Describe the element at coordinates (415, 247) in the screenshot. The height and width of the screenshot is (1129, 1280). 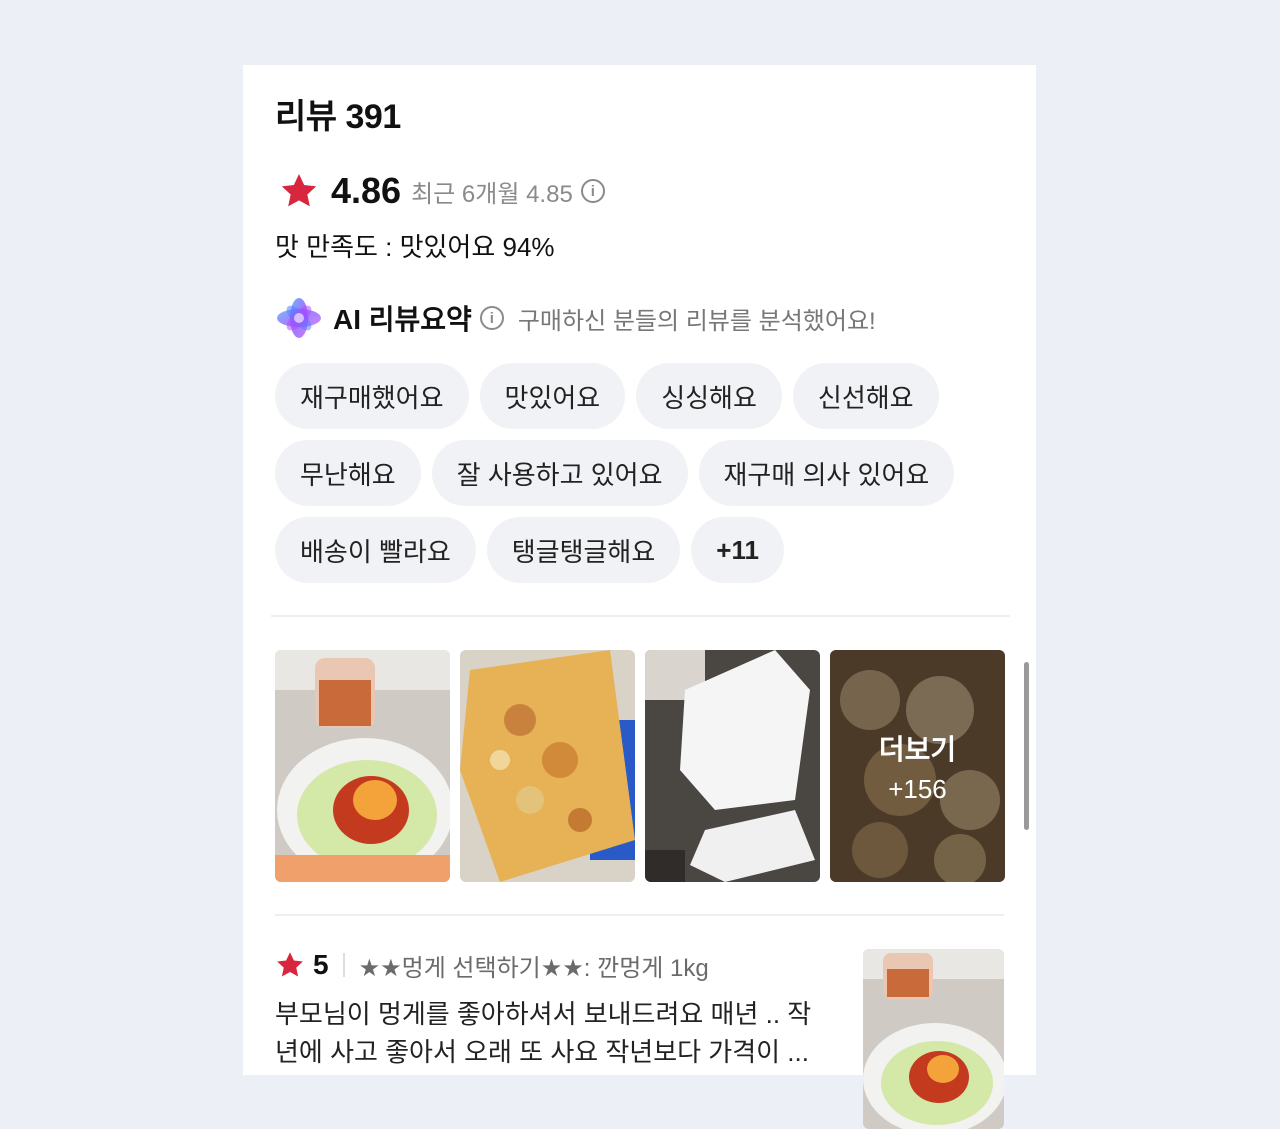
I see `taste-satisfaction: 맛 만족도 : 맛있어요 94%` at that location.